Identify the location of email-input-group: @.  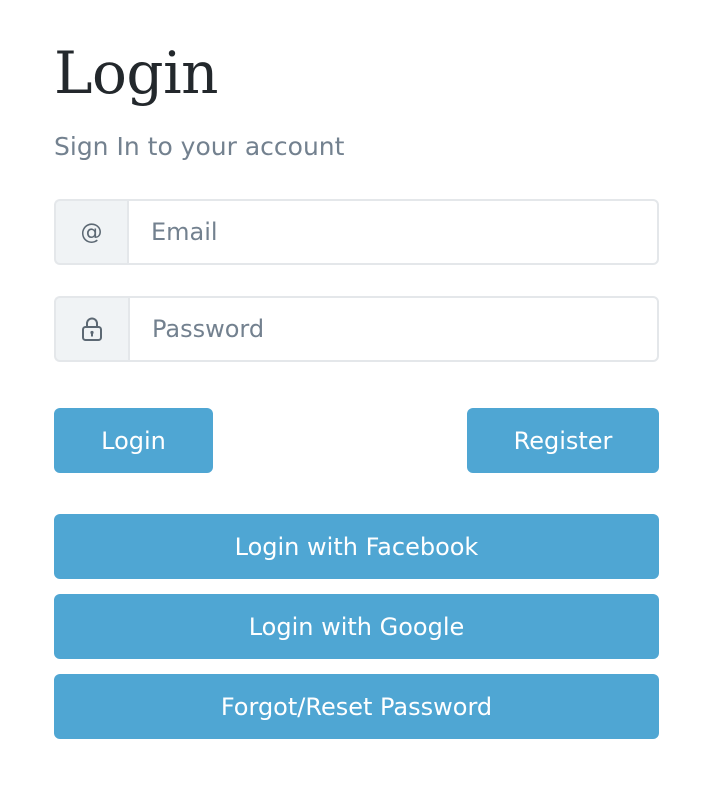
(356, 232).